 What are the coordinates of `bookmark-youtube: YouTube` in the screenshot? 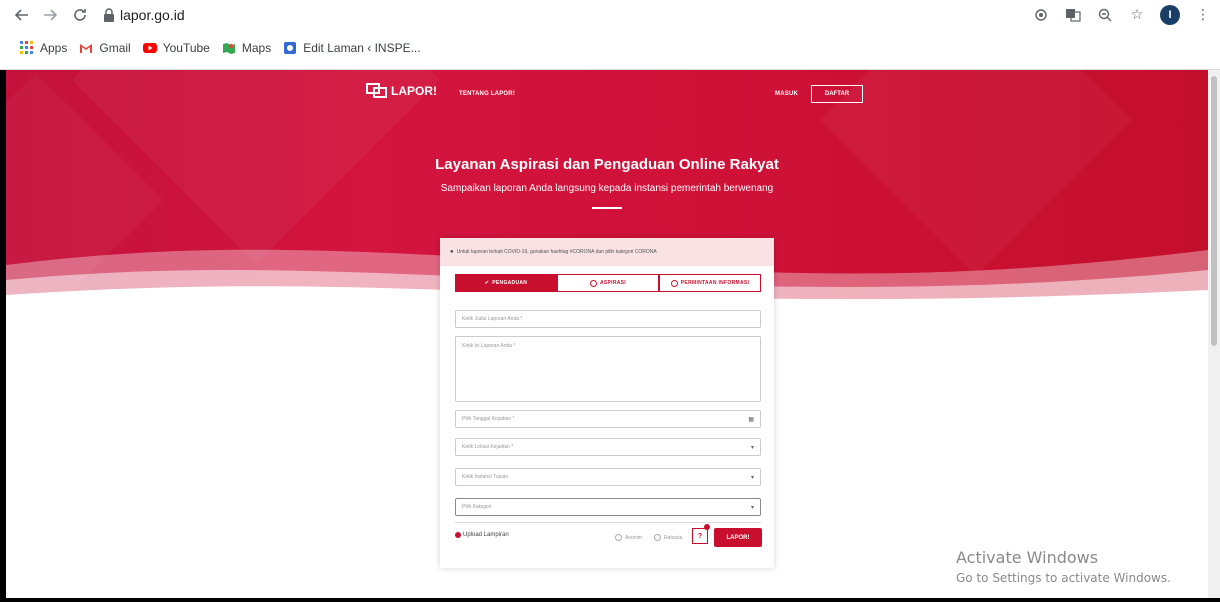 It's located at (176, 48).